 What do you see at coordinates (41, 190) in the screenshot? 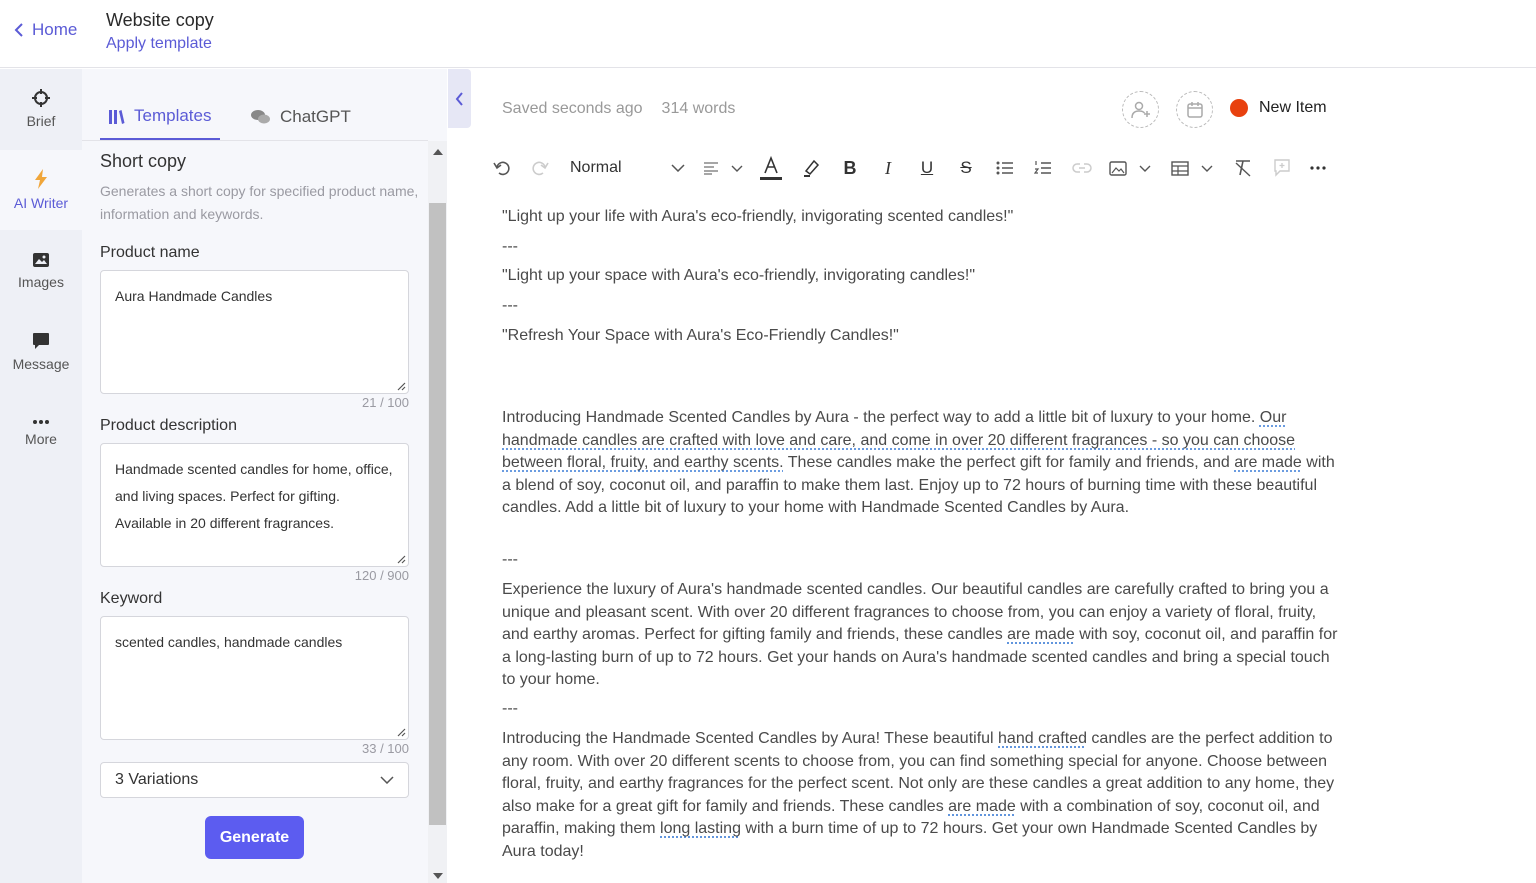
I see `rail-item-ai-writer: AI Writer` at bounding box center [41, 190].